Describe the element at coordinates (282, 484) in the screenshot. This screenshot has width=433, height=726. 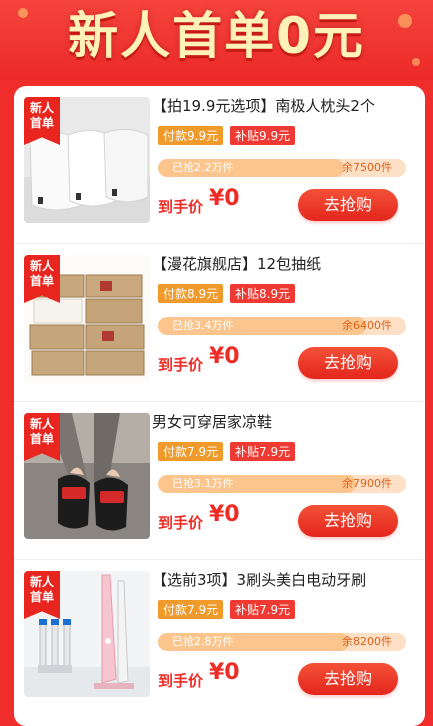
I see `sales-progress-bar: 已抢3.1万件 余7900件` at that location.